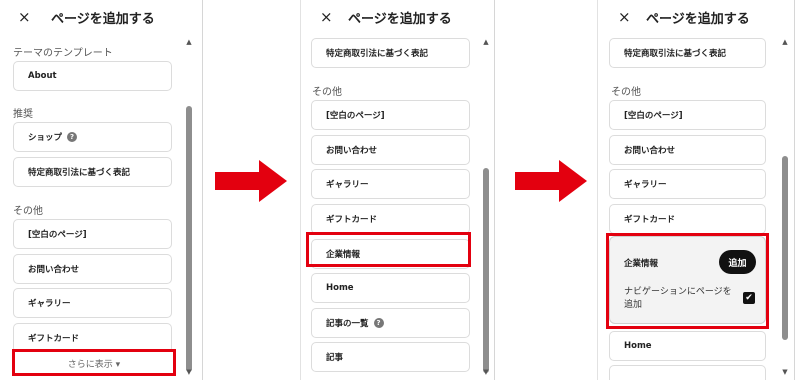 This screenshot has height=380, width=800. What do you see at coordinates (92, 76) in the screenshot?
I see `page-option-about: About` at bounding box center [92, 76].